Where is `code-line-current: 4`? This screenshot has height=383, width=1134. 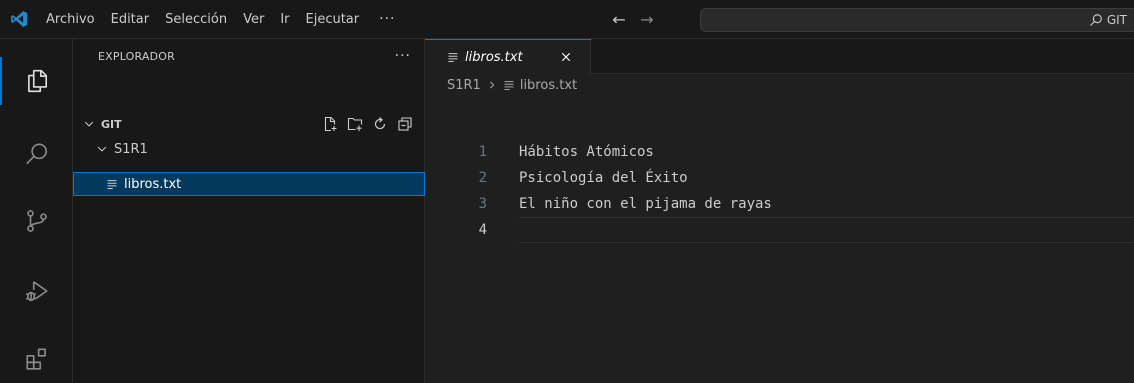 code-line-current: 4 is located at coordinates (779, 230).